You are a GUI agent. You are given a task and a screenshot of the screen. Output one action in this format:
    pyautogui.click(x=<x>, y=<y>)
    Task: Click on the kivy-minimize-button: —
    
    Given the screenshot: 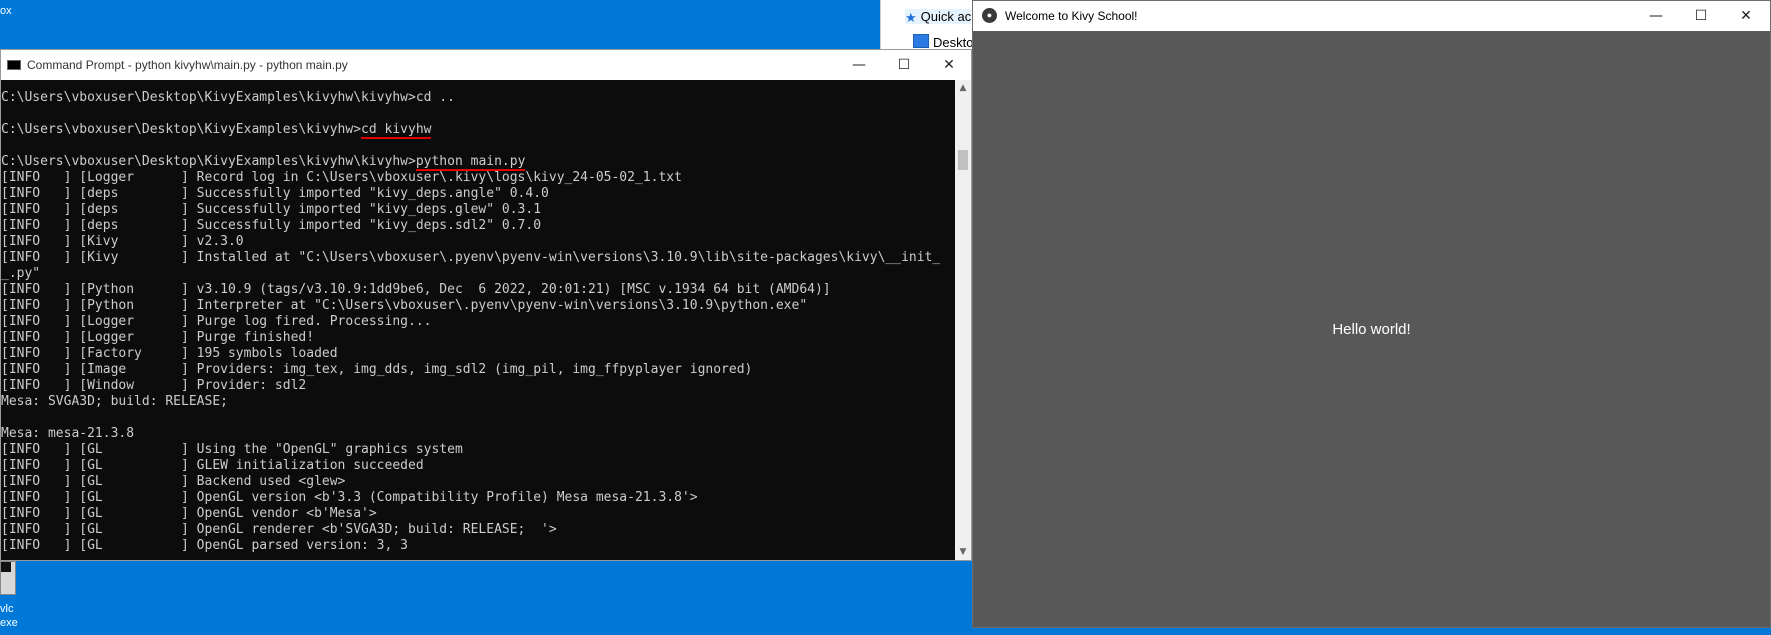 What is the action you would take?
    pyautogui.click(x=1656, y=16)
    